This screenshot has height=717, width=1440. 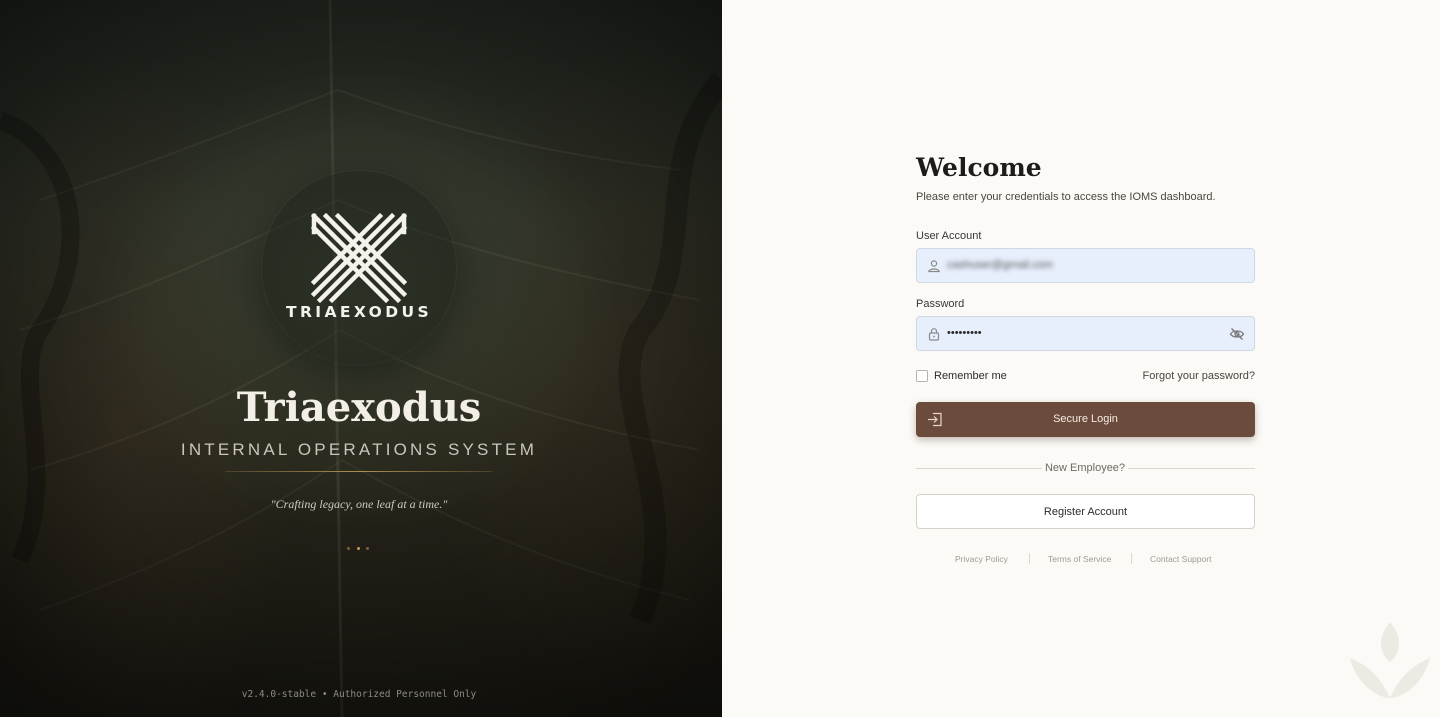 I want to click on user-account-value: cashuser@gmail.com, so click(x=1000, y=265).